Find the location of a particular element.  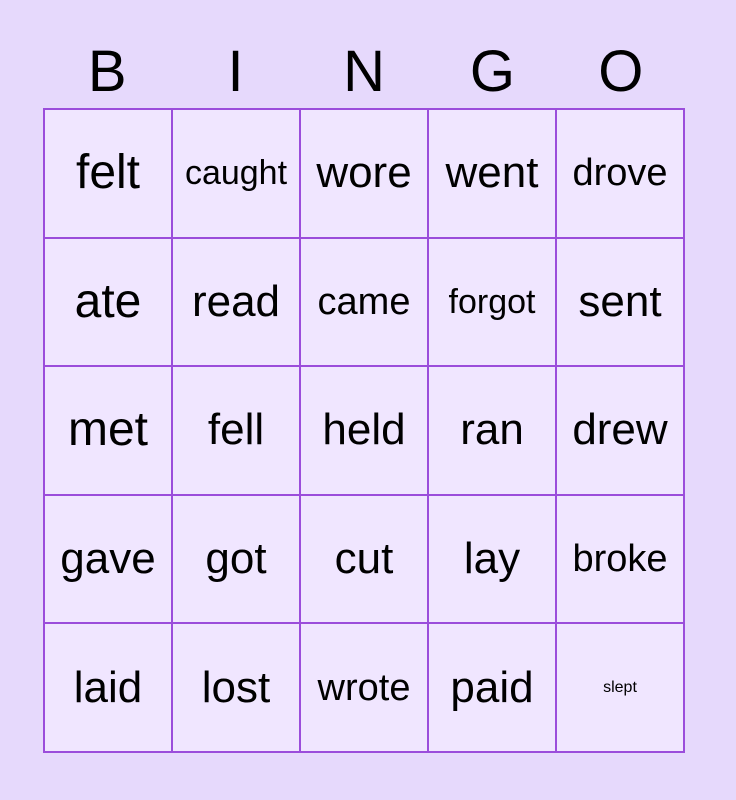

bingo-cell: went is located at coordinates (493, 174).